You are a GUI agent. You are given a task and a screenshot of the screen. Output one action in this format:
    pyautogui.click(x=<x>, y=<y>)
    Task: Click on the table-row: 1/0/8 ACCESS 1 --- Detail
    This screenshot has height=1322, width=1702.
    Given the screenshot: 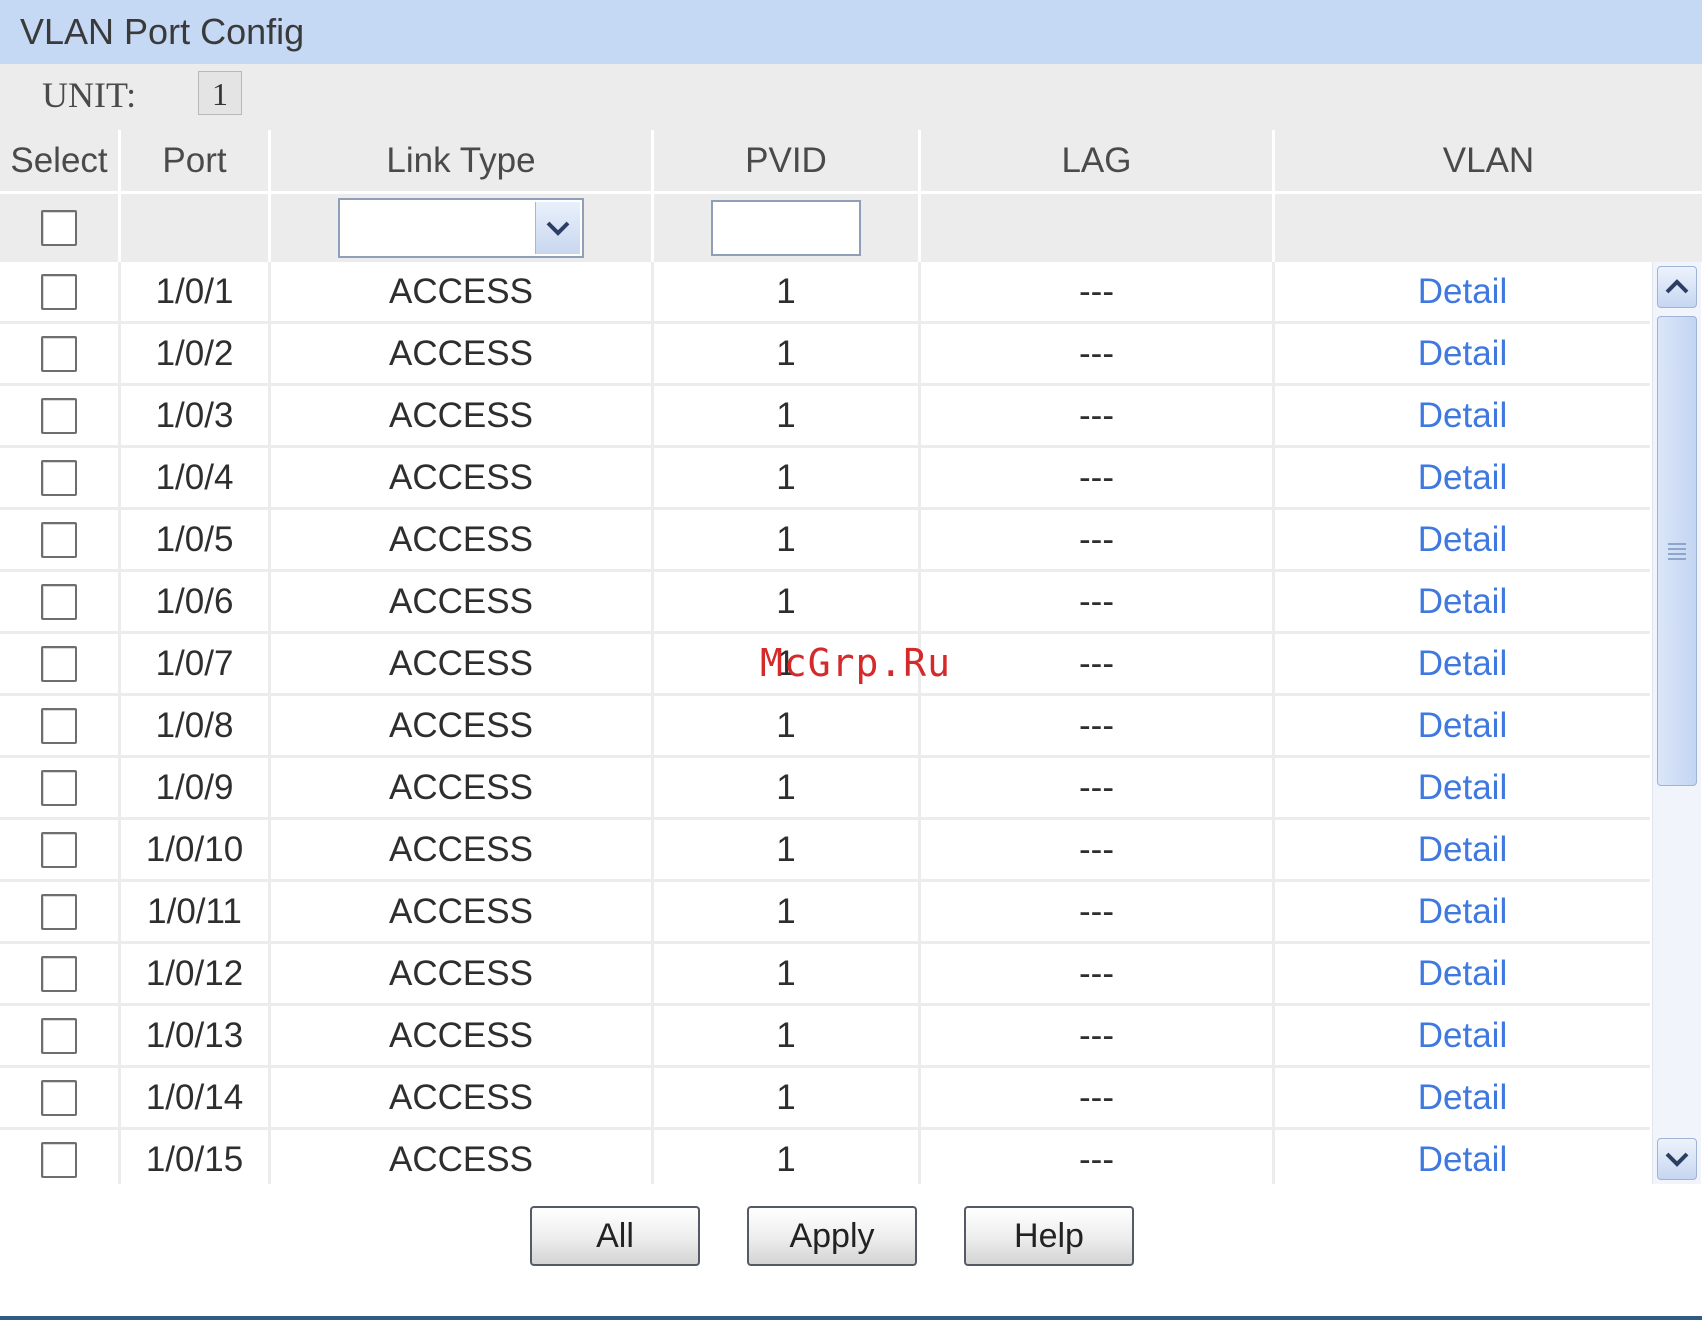 What is the action you would take?
    pyautogui.click(x=825, y=727)
    